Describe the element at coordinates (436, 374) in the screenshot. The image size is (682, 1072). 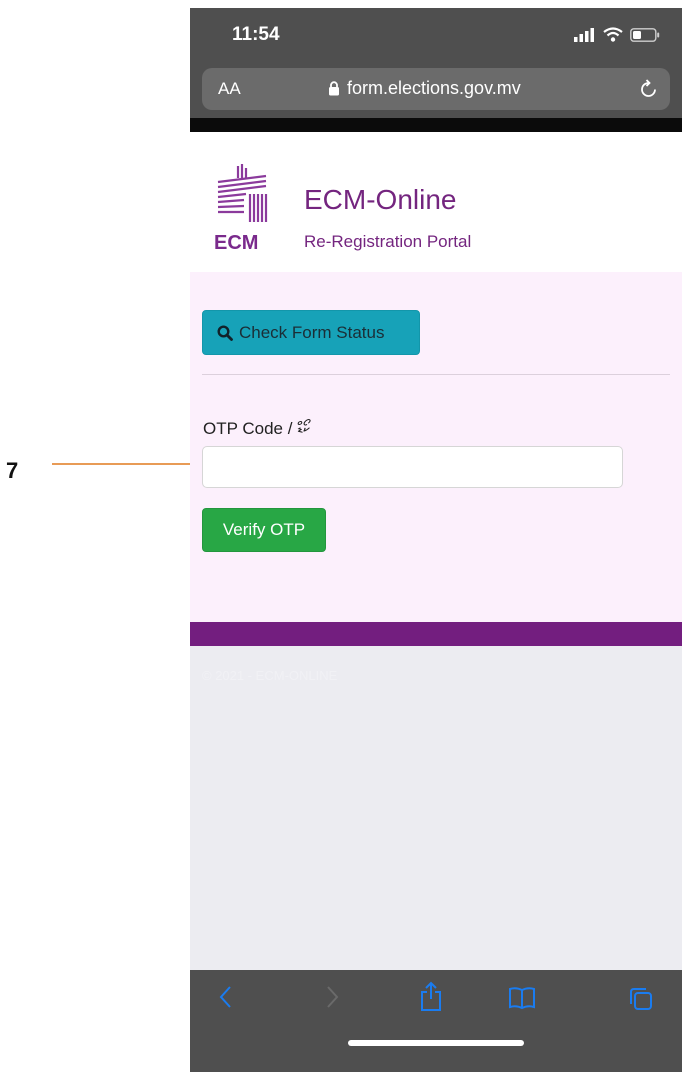
I see `section-divider` at that location.